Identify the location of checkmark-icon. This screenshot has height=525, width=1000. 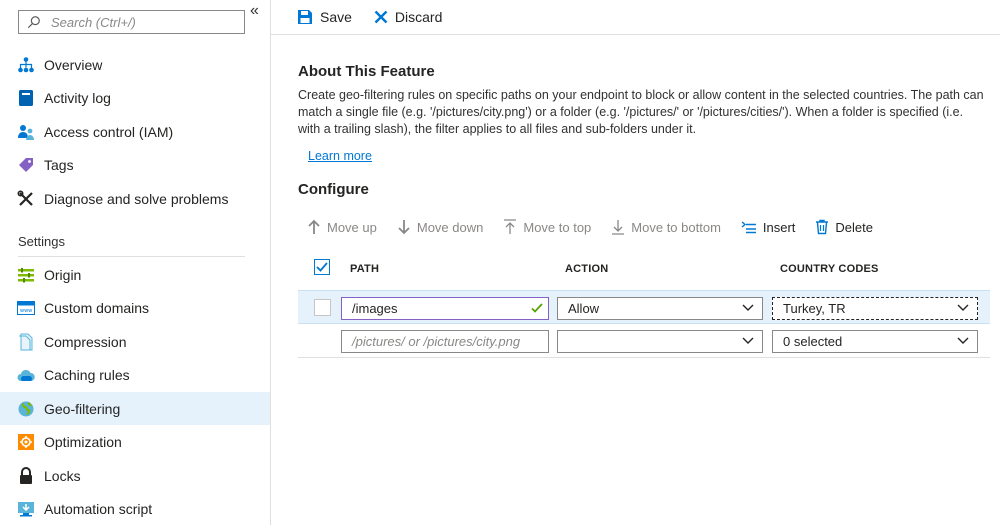
(322, 267).